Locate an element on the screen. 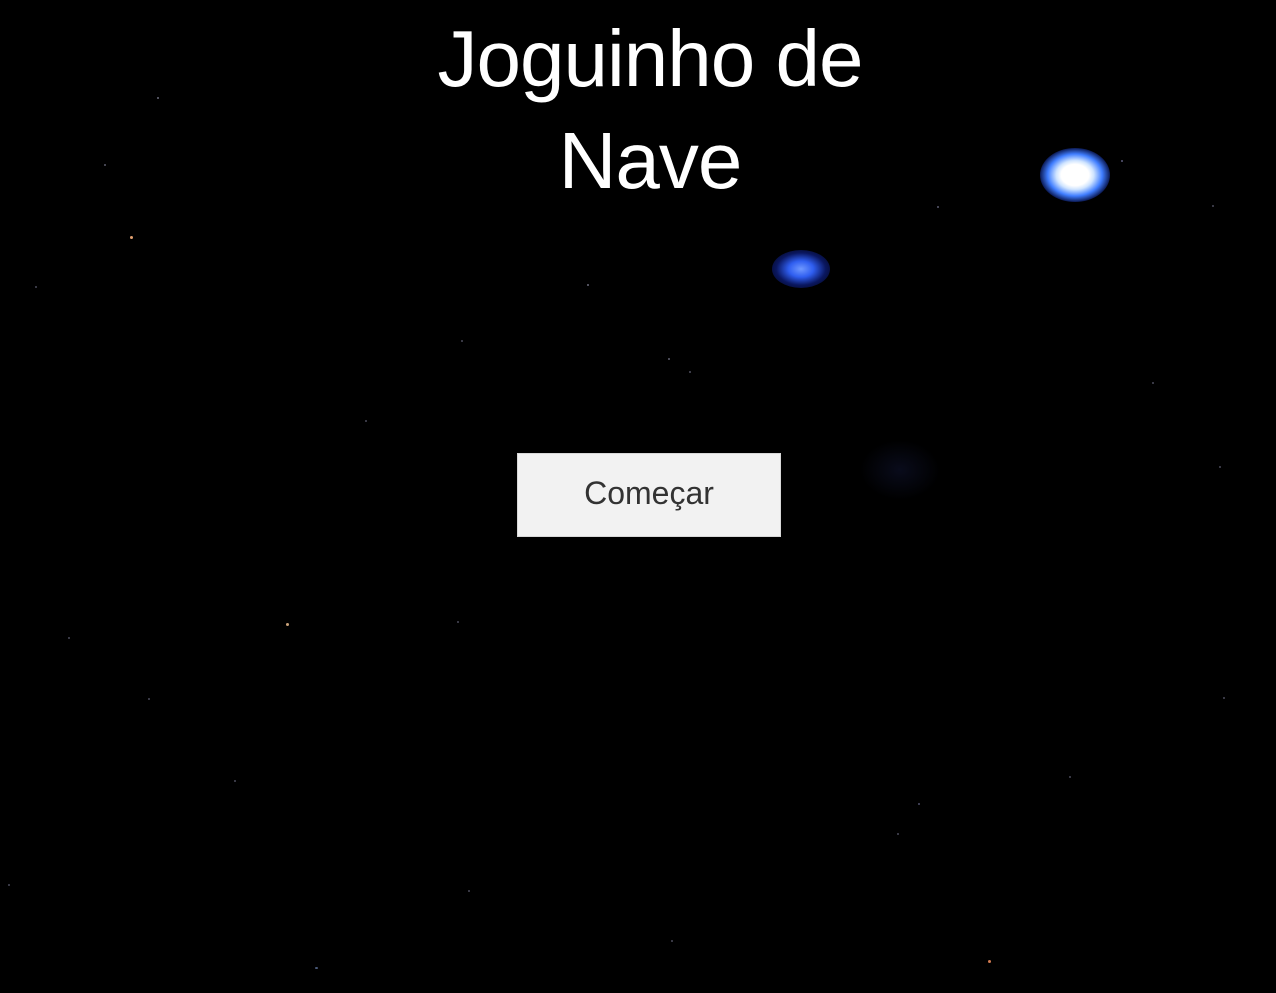  game-title: Joguinho de Nave is located at coordinates (650, 110).